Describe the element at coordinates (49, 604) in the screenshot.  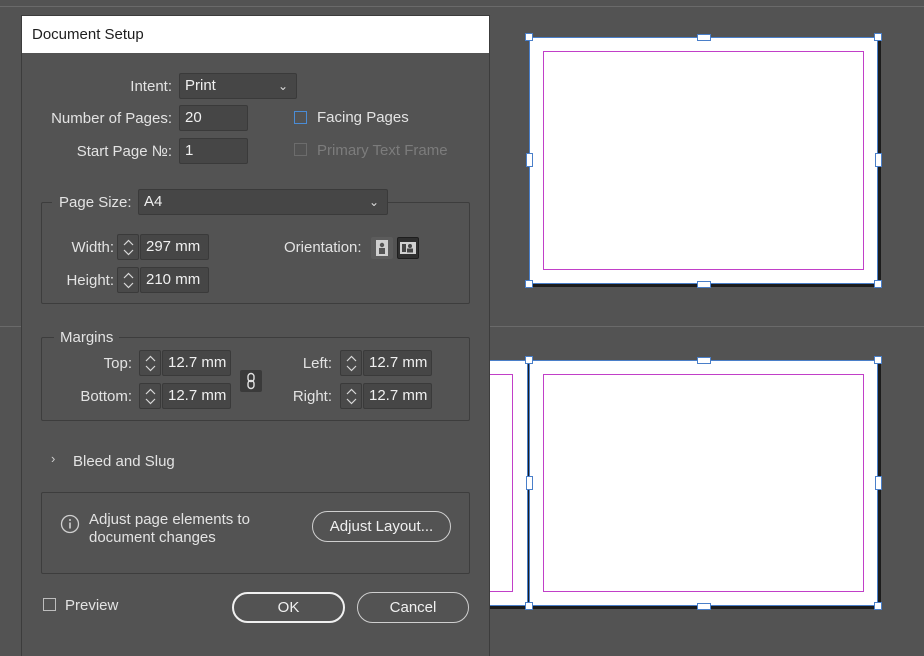
I see `preview-checkbox` at that location.